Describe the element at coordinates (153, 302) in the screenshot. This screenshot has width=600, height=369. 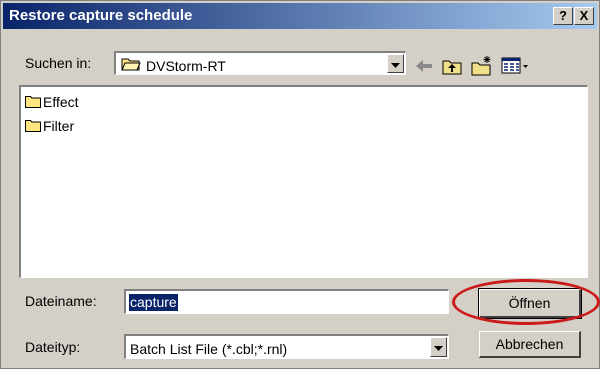
I see `file-name-value: capture` at that location.